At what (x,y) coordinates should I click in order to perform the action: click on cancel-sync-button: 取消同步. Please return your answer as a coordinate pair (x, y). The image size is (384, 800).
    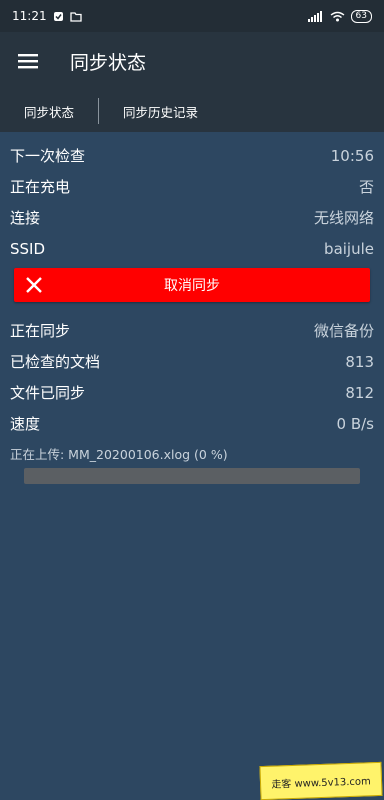
    Looking at the image, I should click on (192, 285).